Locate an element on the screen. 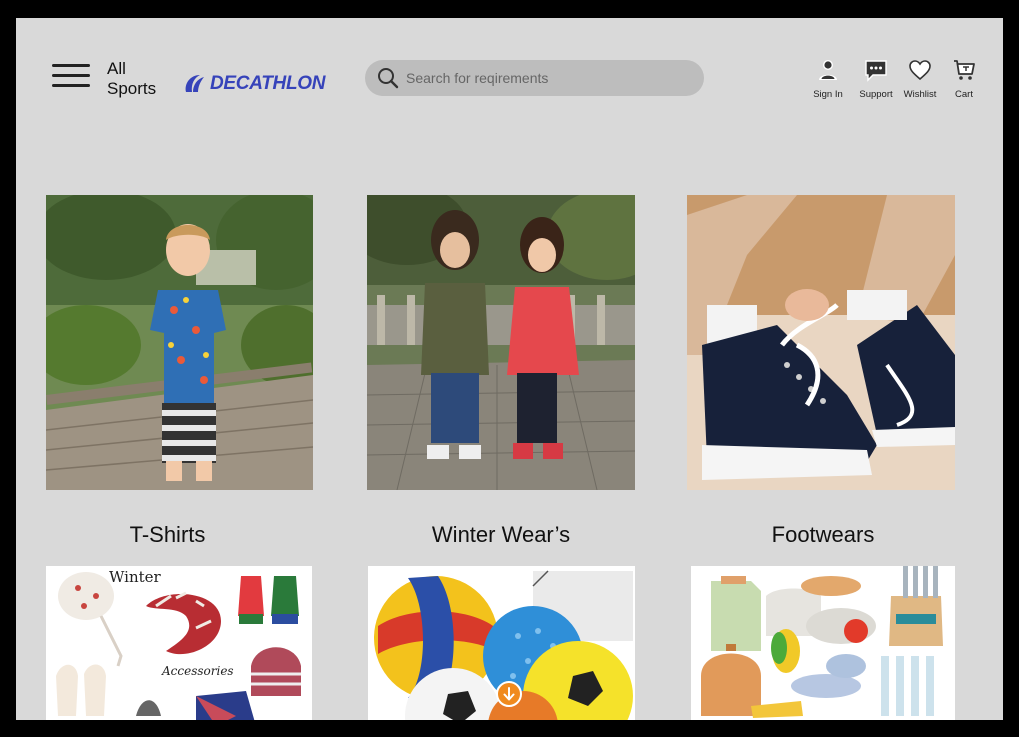 The height and width of the screenshot is (737, 1019). category-label-footwears: Footwears is located at coordinates (823, 535).